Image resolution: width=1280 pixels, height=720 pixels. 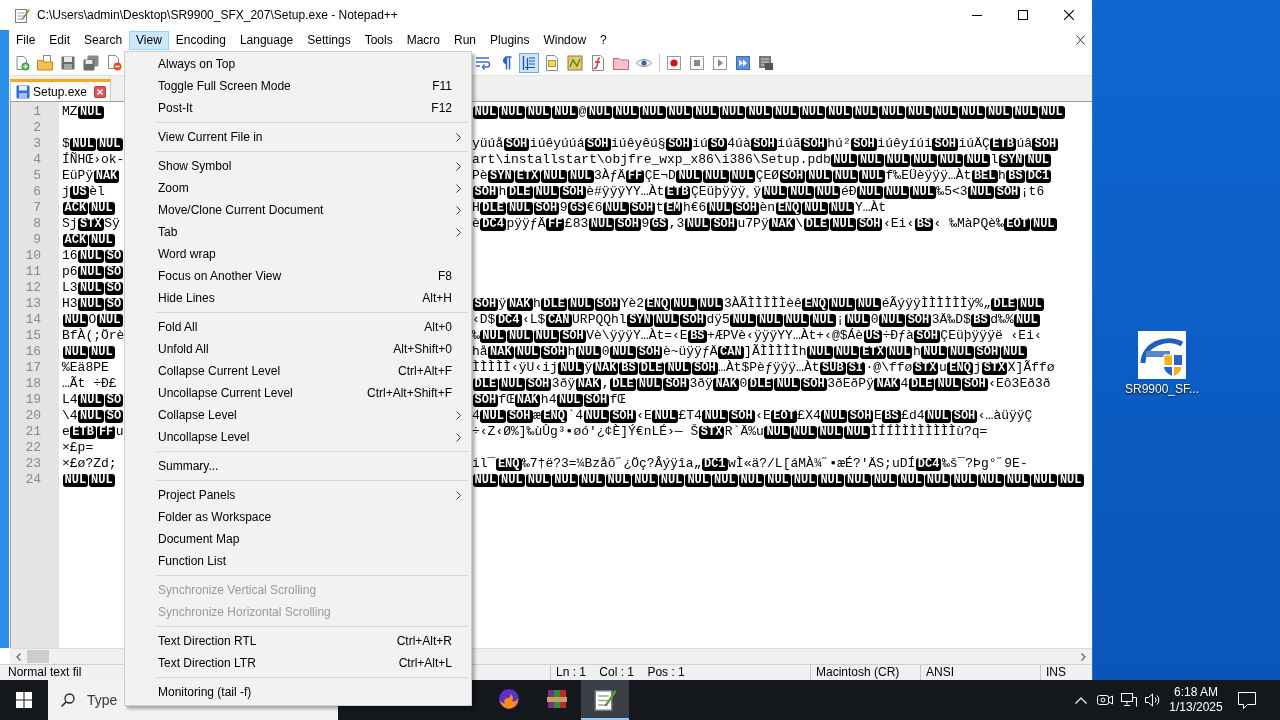 I want to click on line-number: 4, so click(x=37, y=160).